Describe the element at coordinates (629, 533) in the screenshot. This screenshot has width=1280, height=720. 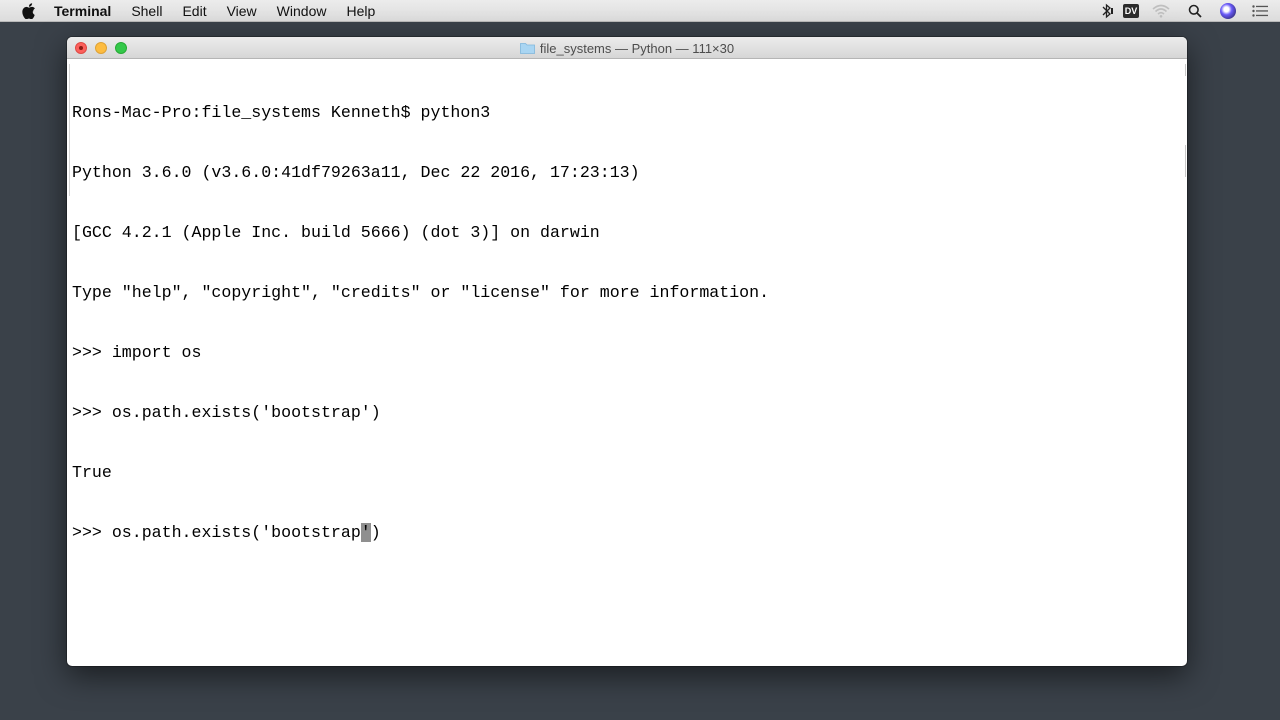
I see `terminal-input-line: >>> os.path.exists('bootstrap')` at that location.